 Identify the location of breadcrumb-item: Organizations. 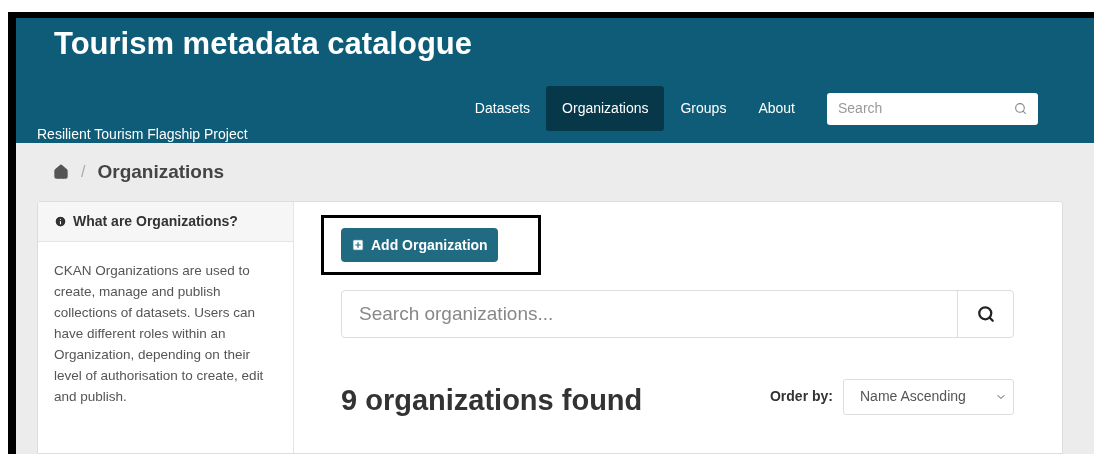
(161, 172).